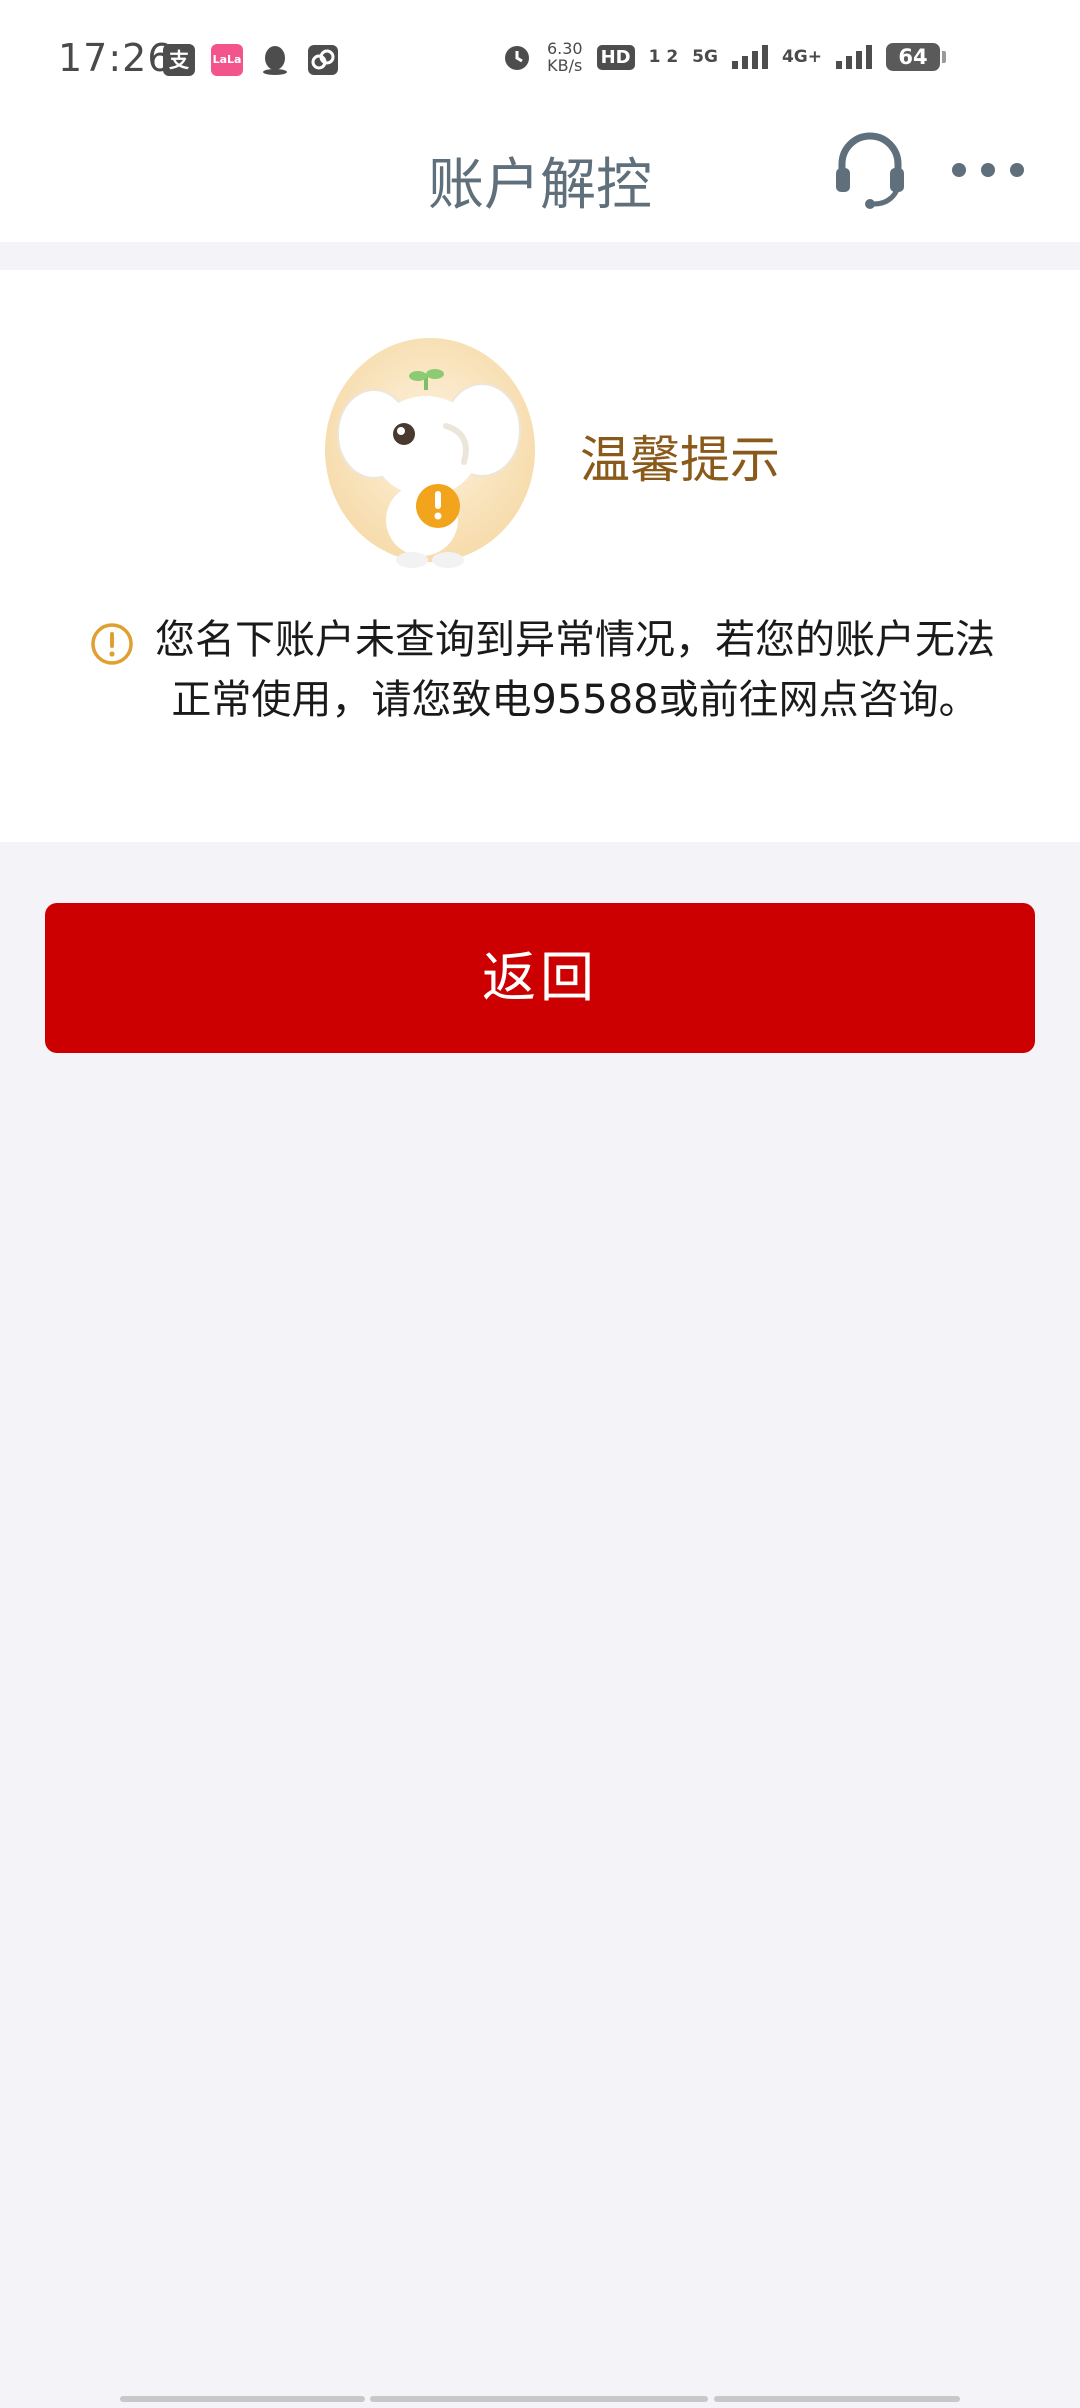 The image size is (1080, 2408). Describe the element at coordinates (430, 453) in the screenshot. I see `elephant-mascot-icon` at that location.